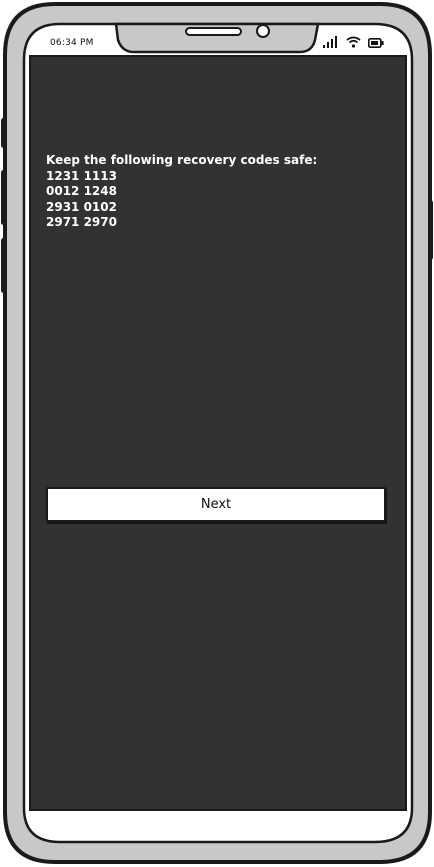  Describe the element at coordinates (81, 191) in the screenshot. I see `recovery-code-2: 0012 1248` at that location.